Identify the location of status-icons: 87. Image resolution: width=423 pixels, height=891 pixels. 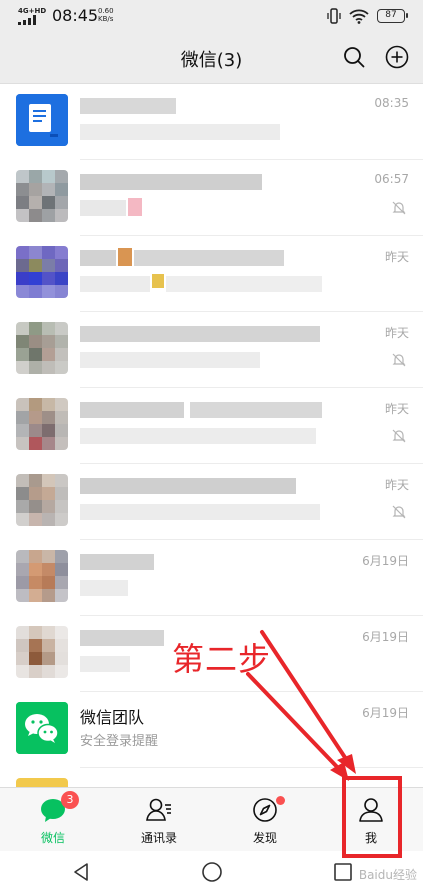
(367, 16).